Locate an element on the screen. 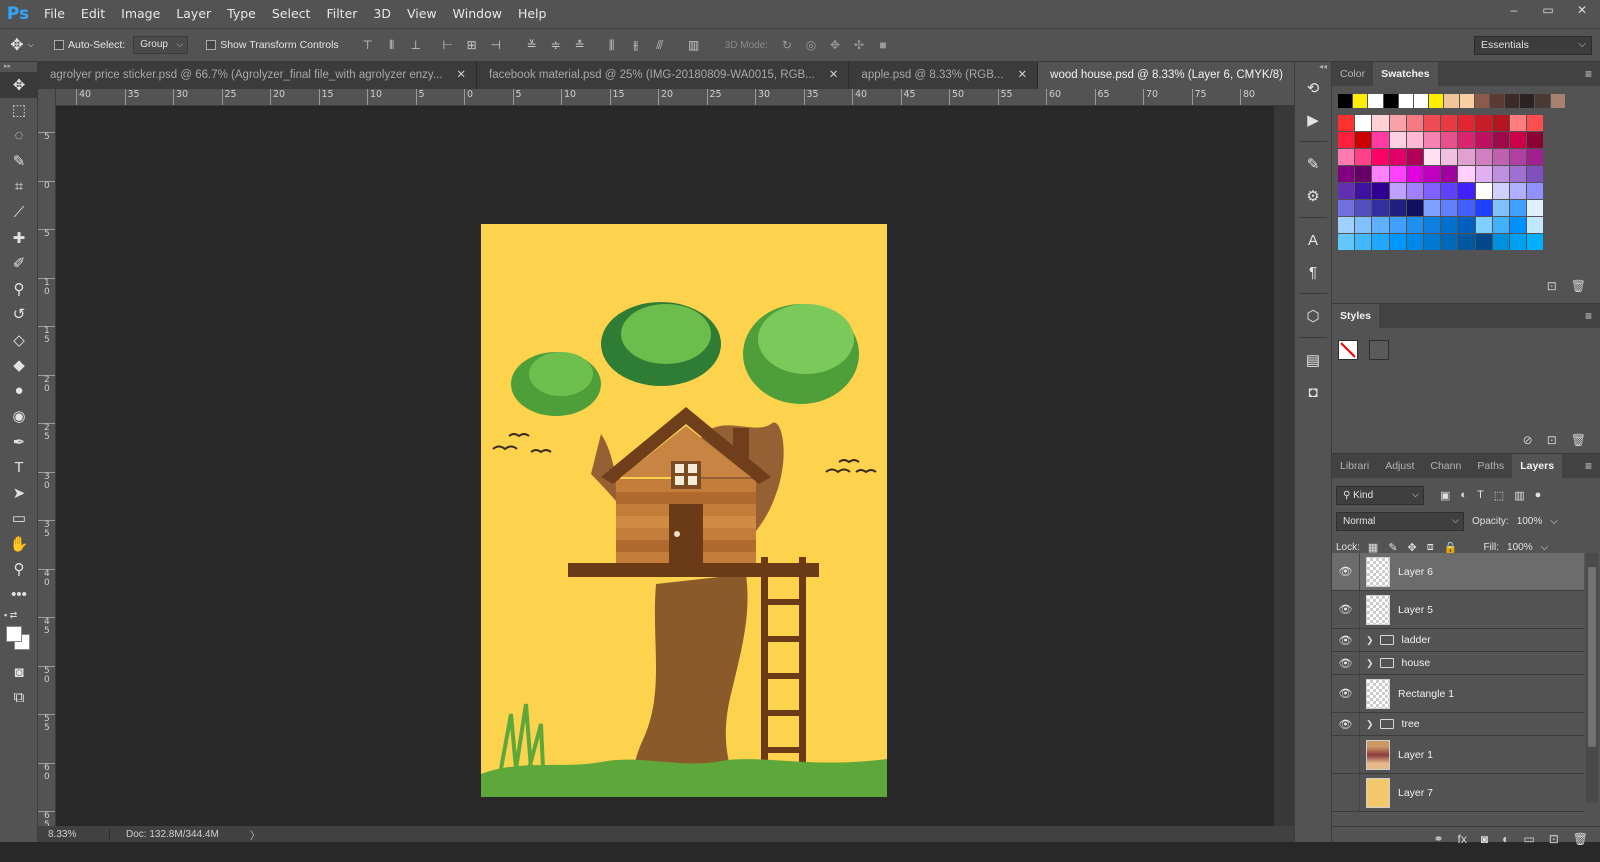 This screenshot has height=862, width=1600. filter-type-icon: T is located at coordinates (1480, 495).